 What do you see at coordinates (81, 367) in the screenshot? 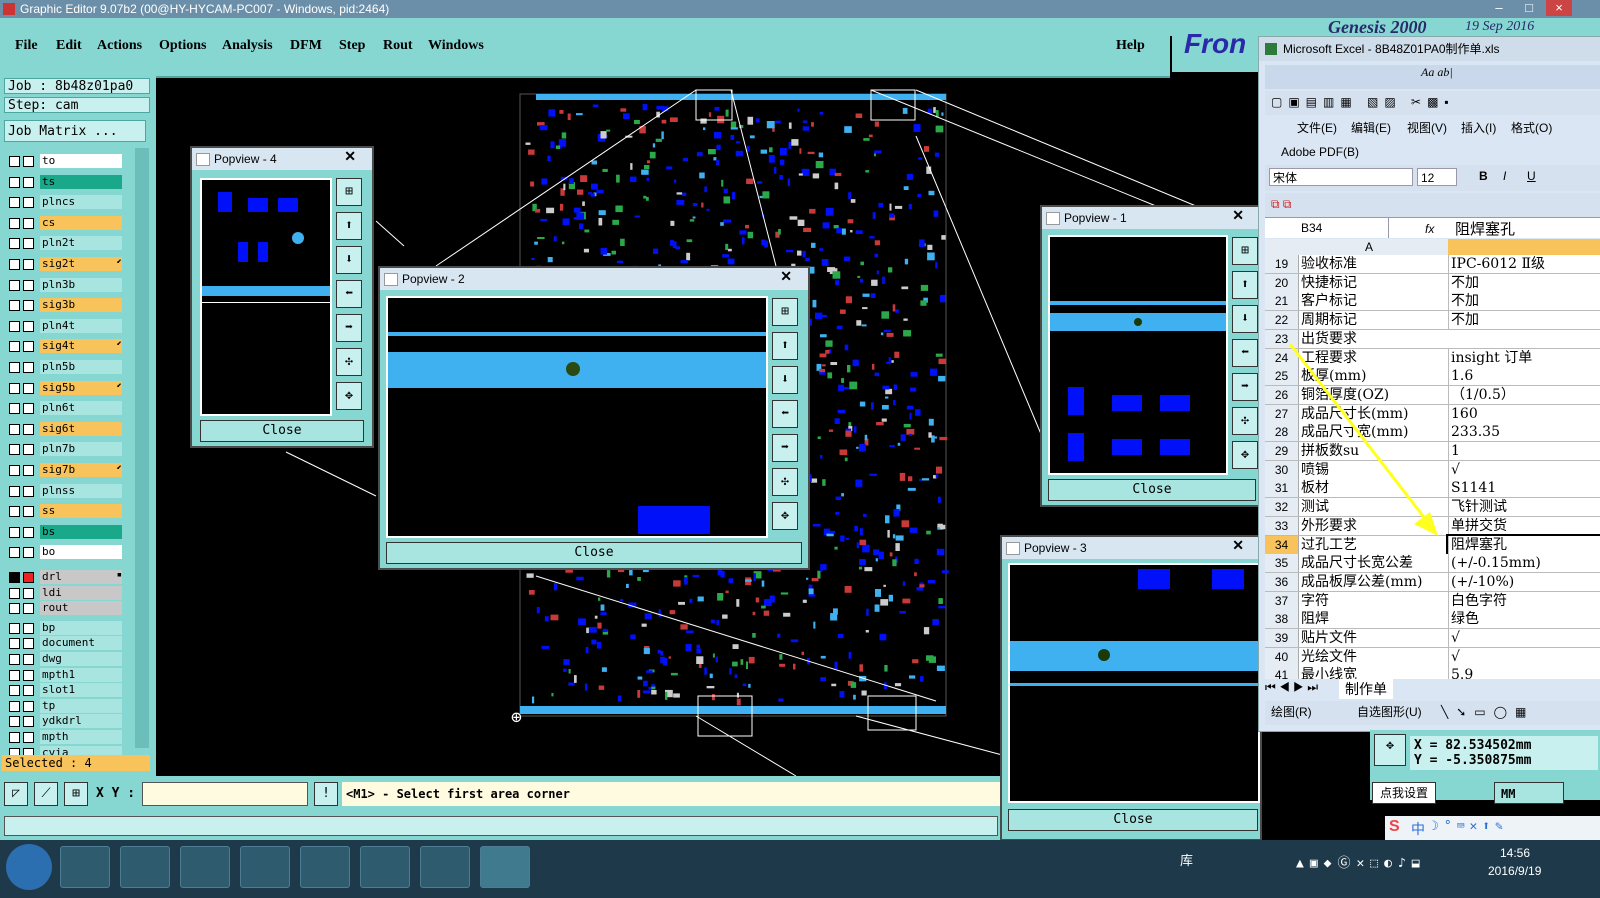
I see `layer-name: pln5b` at bounding box center [81, 367].